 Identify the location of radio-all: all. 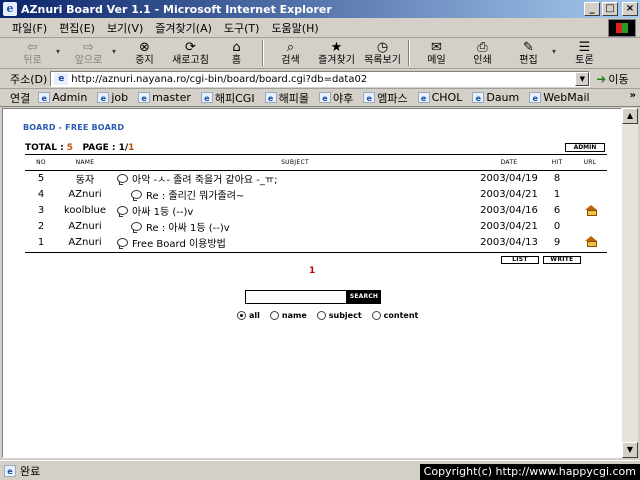
(248, 315).